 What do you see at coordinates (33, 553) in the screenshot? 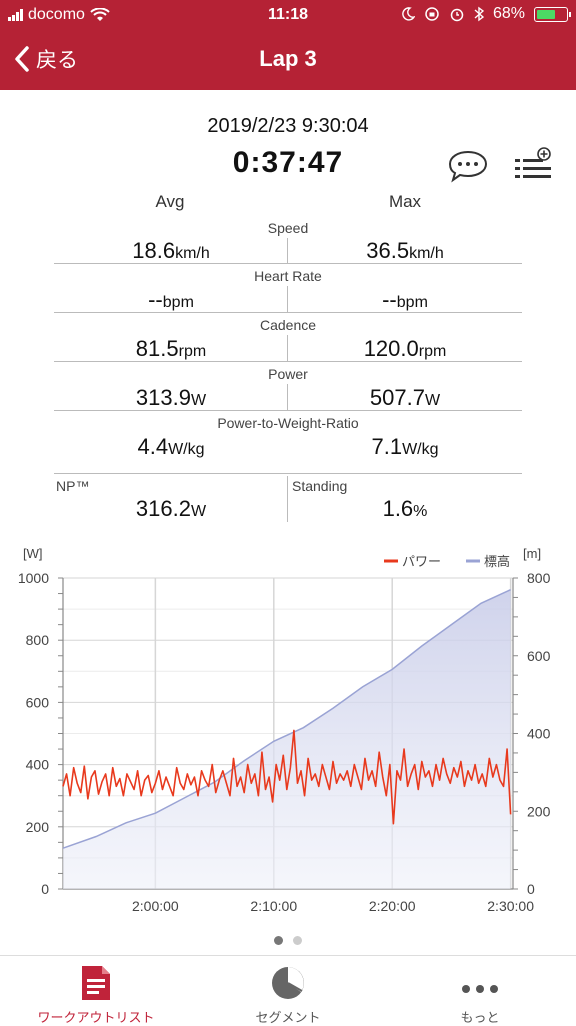
I see `y-left-unit: [W]` at bounding box center [33, 553].